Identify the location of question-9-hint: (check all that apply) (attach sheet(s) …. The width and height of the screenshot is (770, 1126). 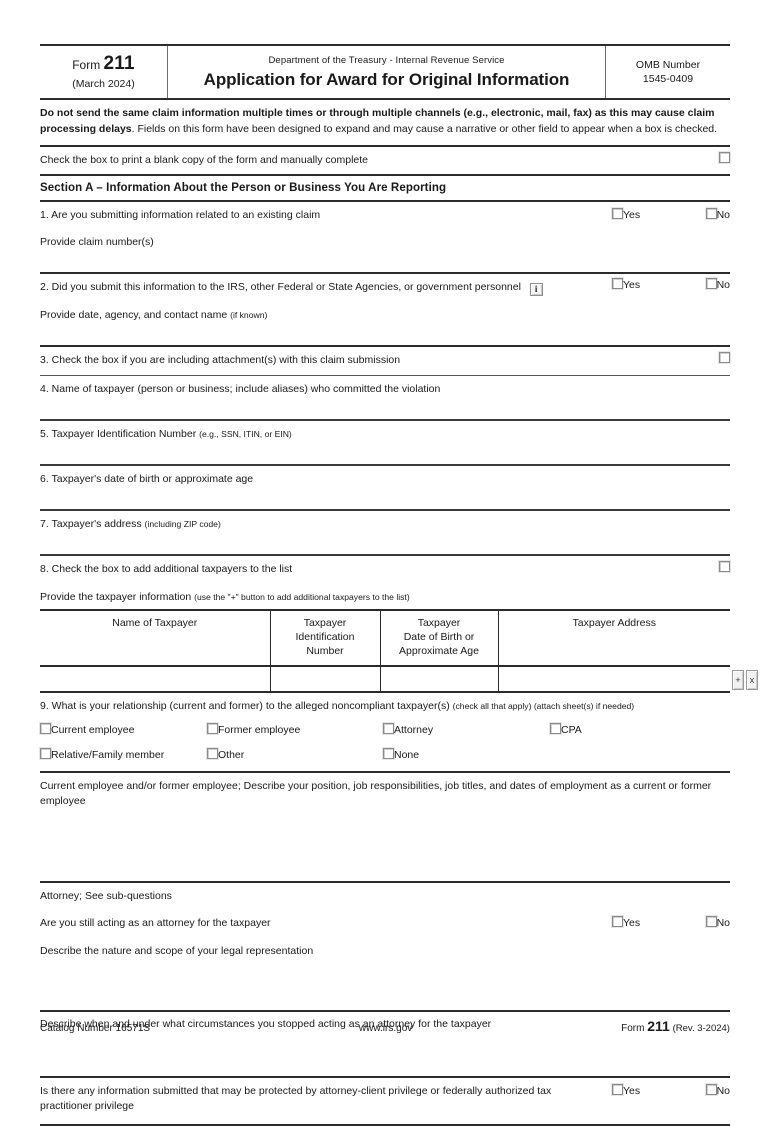
(543, 706).